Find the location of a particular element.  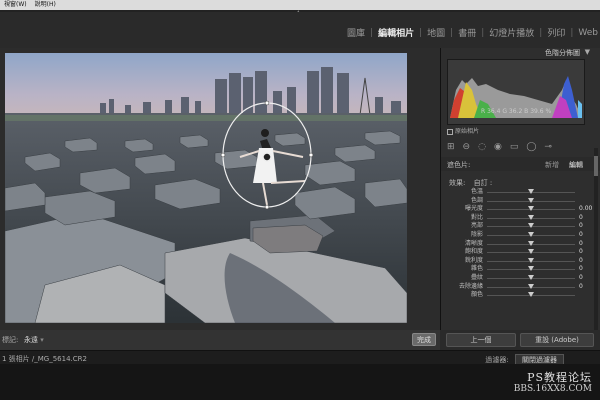

watermark-line2: BBS.16XX8.COM is located at coordinates (552, 389).